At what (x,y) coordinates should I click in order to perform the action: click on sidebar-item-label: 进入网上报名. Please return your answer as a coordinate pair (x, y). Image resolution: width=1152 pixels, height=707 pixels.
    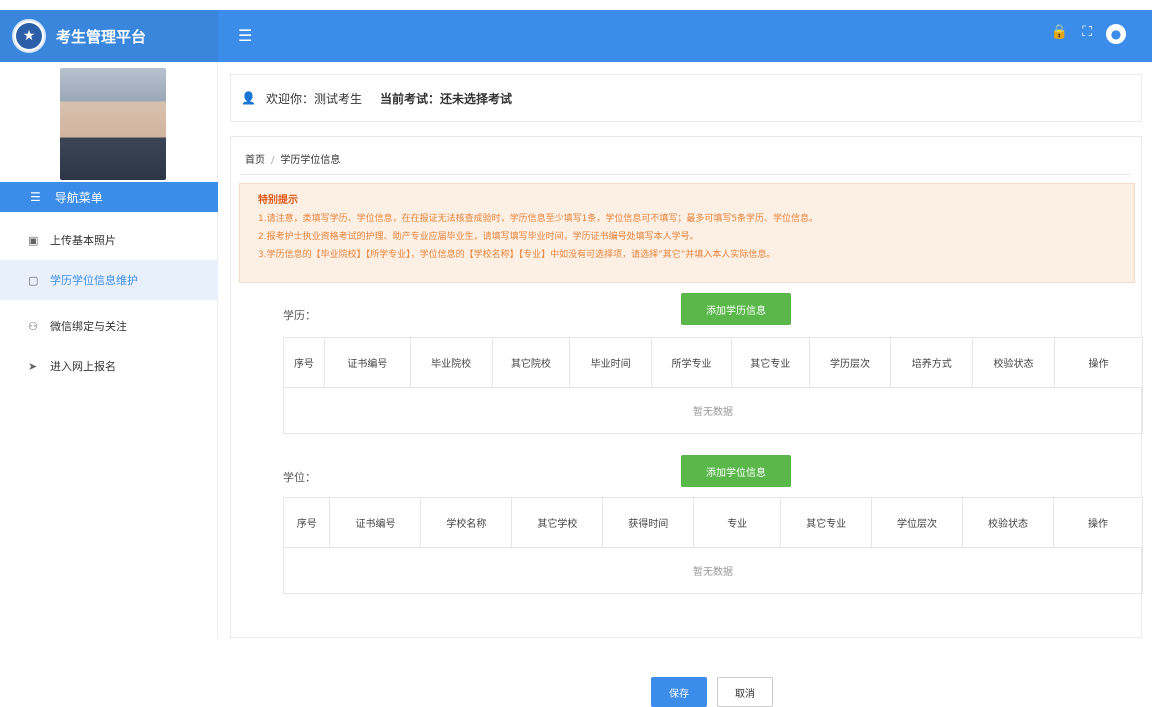
    Looking at the image, I should click on (83, 366).